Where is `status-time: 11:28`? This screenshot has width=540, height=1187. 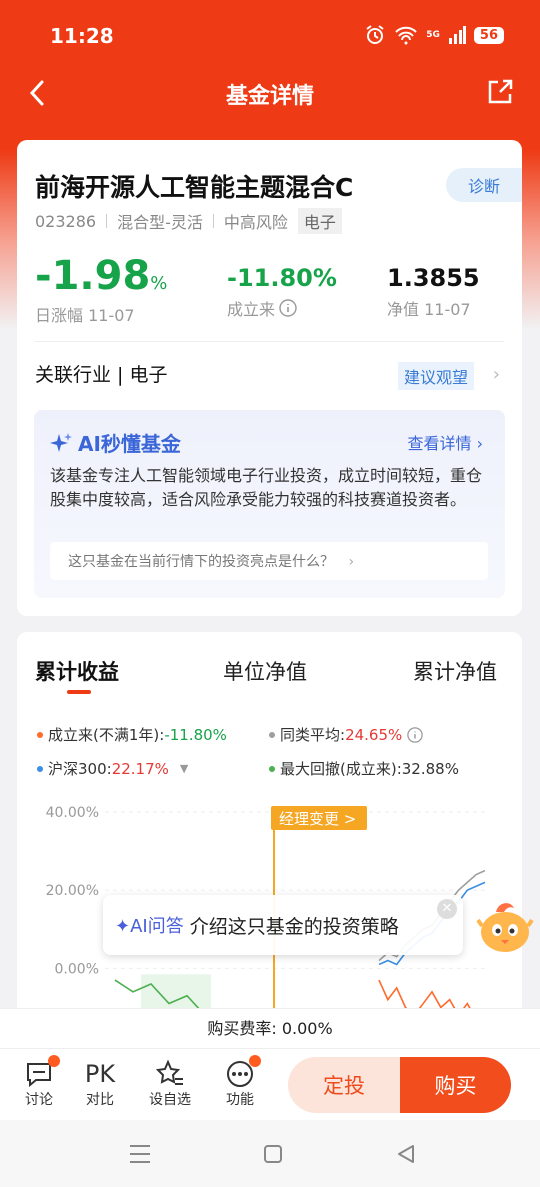 status-time: 11:28 is located at coordinates (82, 36).